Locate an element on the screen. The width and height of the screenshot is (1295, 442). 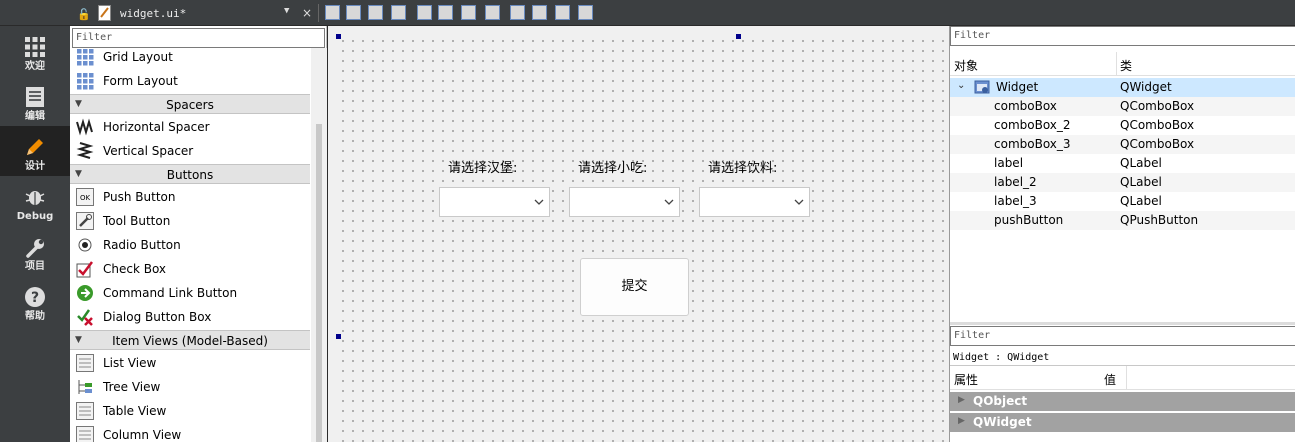
widget-item: Grid Layout is located at coordinates (190, 58).